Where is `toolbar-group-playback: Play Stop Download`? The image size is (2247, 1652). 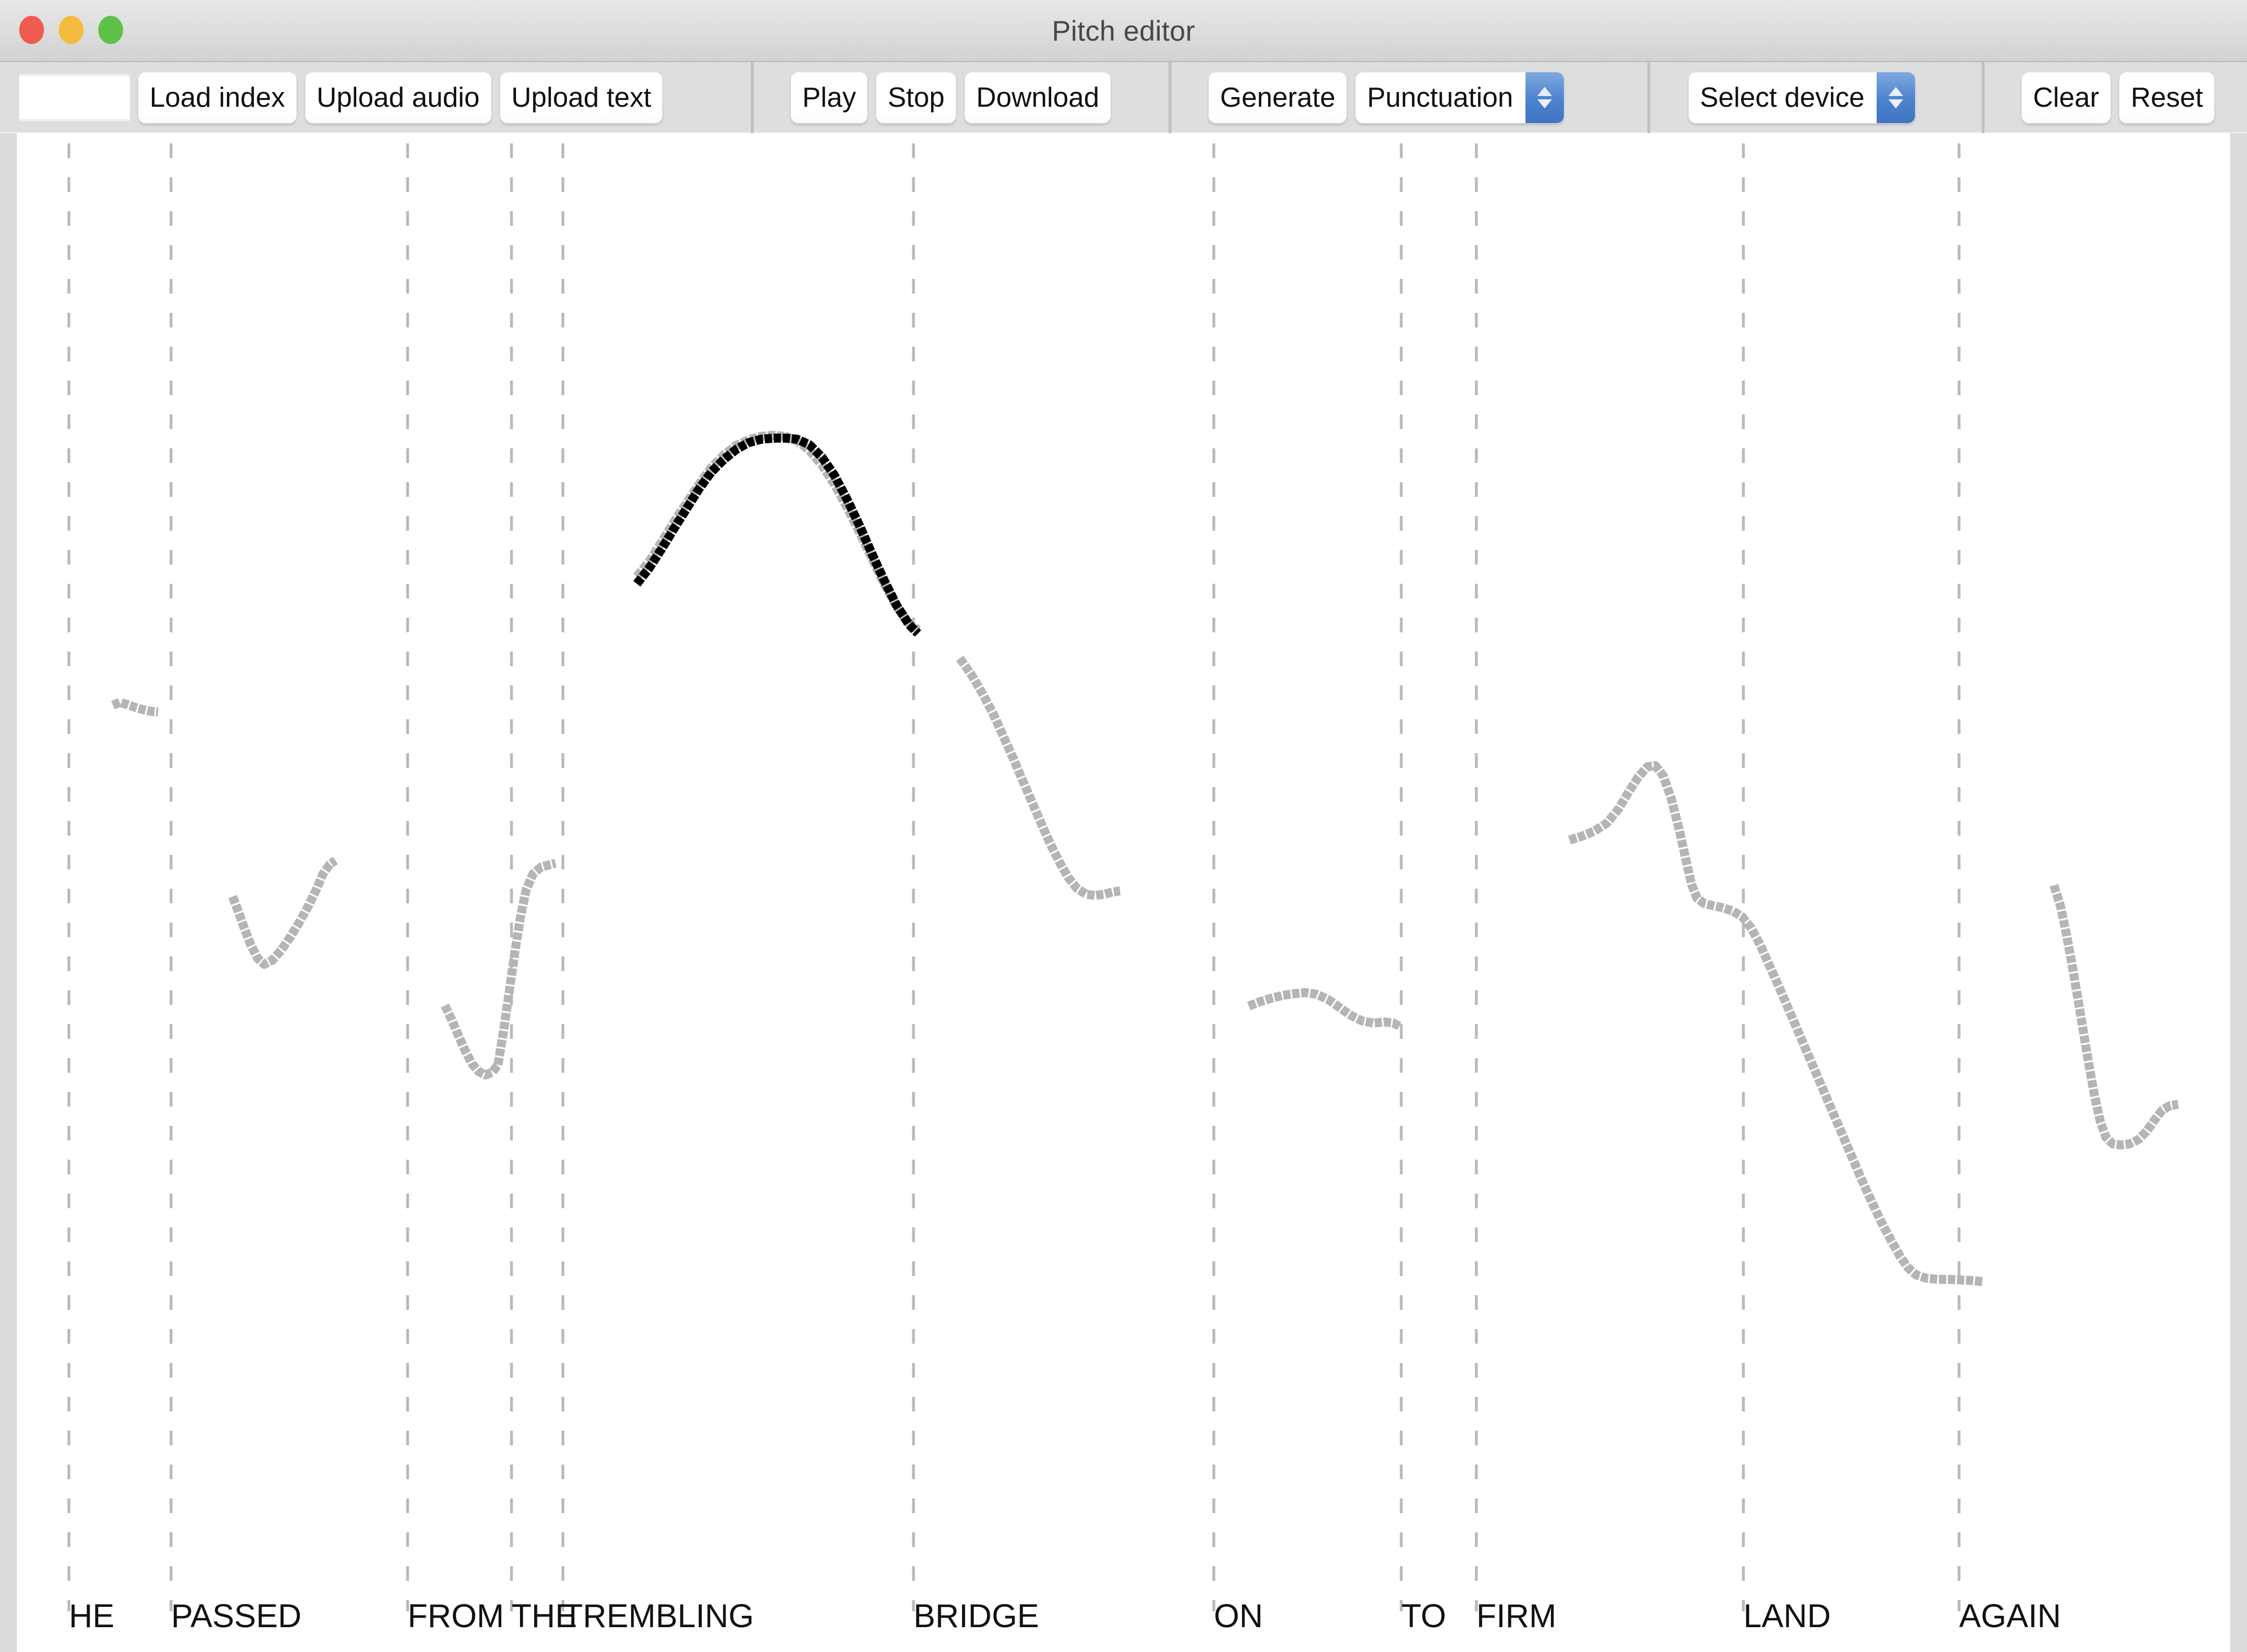
toolbar-group-playback: Play Stop Download is located at coordinates (951, 97).